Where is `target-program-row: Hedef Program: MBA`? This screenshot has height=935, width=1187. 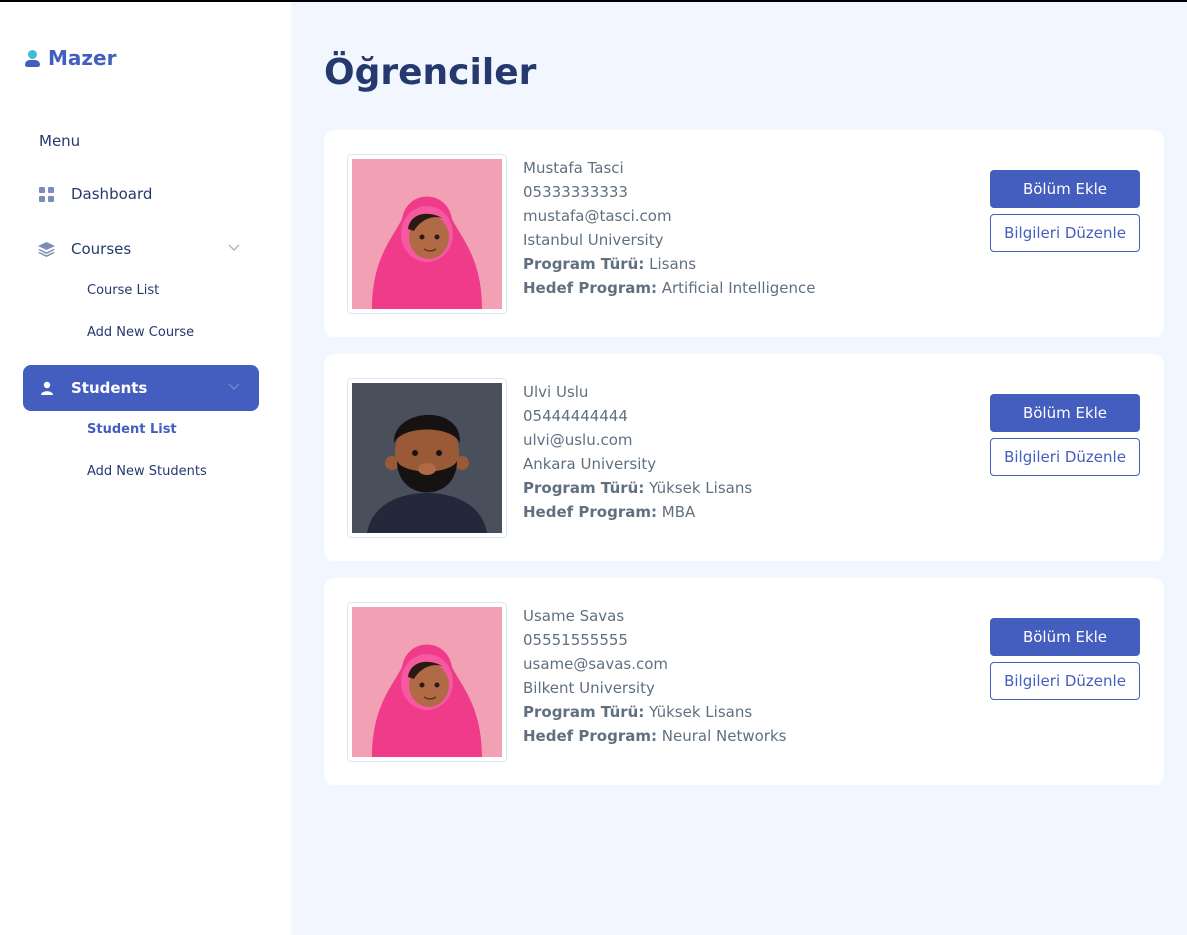 target-program-row: Hedef Program: MBA is located at coordinates (637, 512).